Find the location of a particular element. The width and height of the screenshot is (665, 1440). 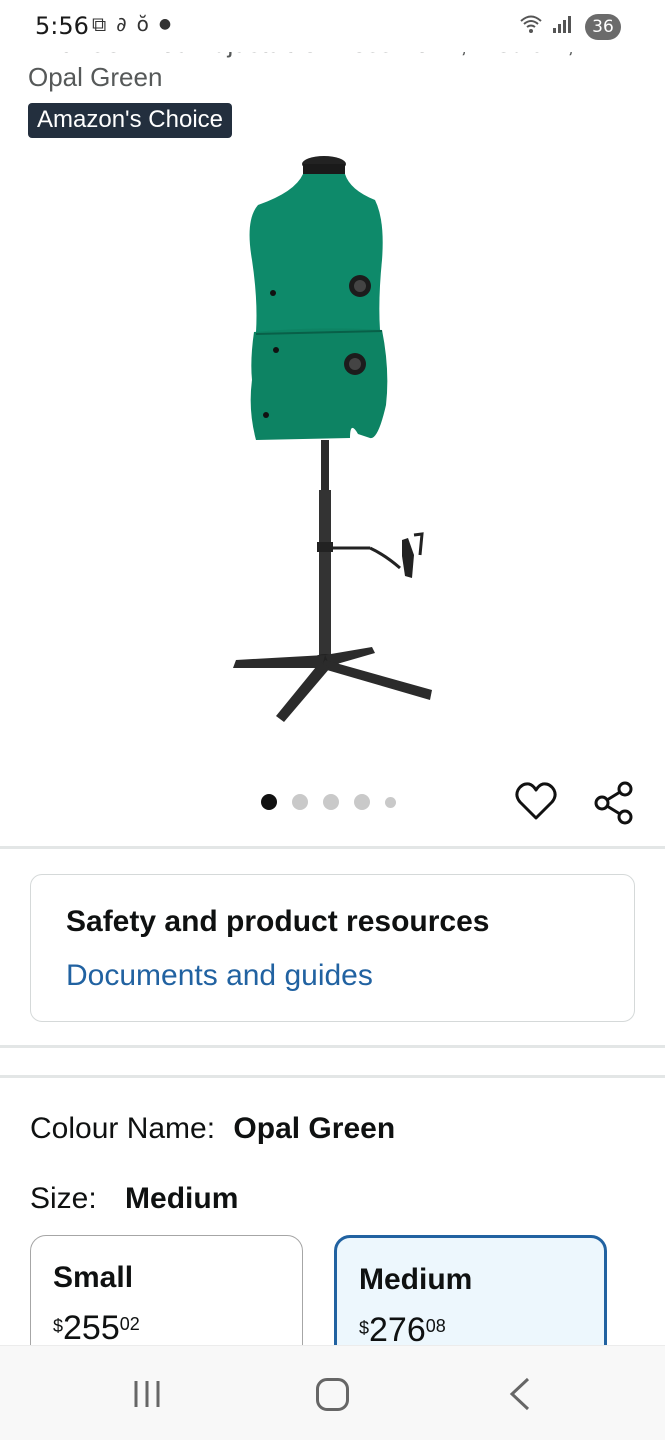

app-notification-icon: ŏ is located at coordinates (142, 24).